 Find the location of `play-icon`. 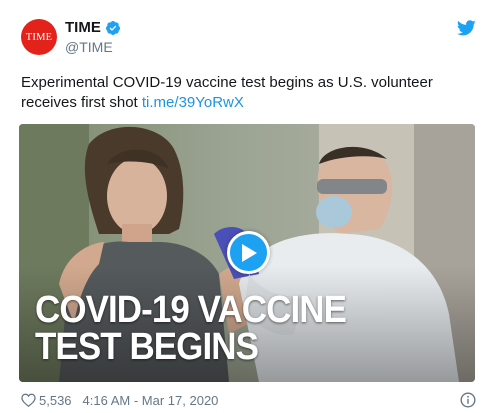

play-icon is located at coordinates (249, 252).